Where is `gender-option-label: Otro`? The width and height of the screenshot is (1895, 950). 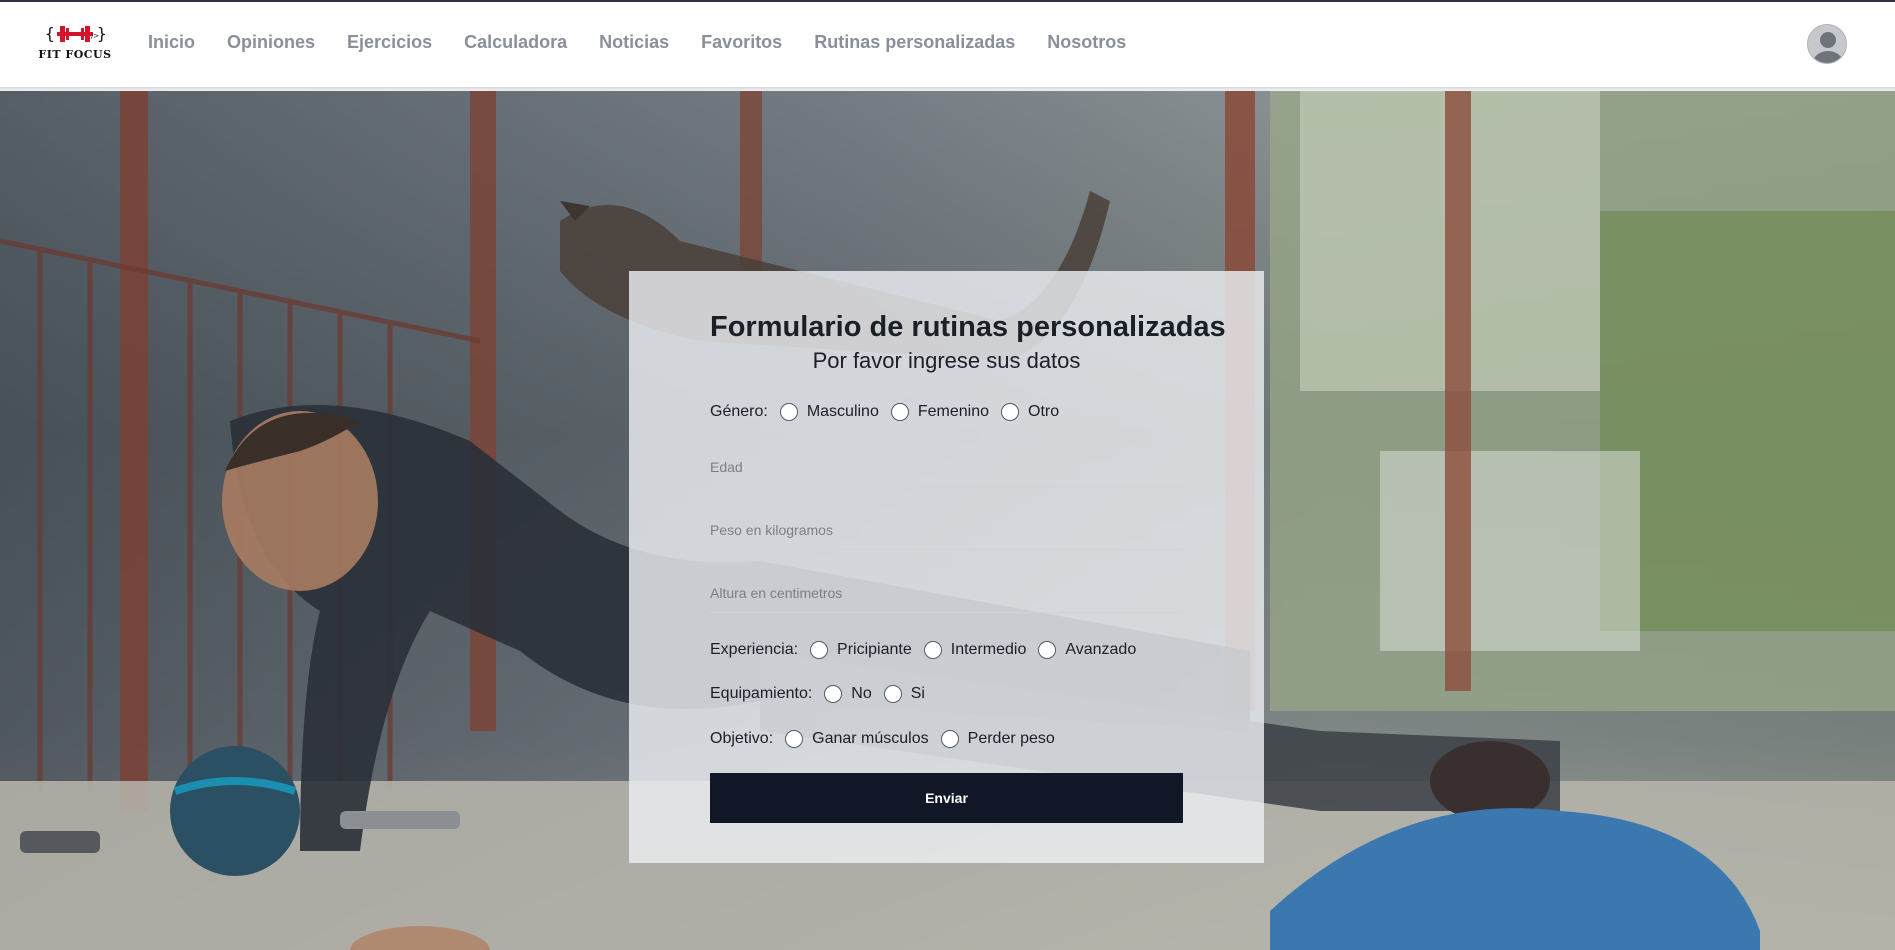 gender-option-label: Otro is located at coordinates (1044, 411).